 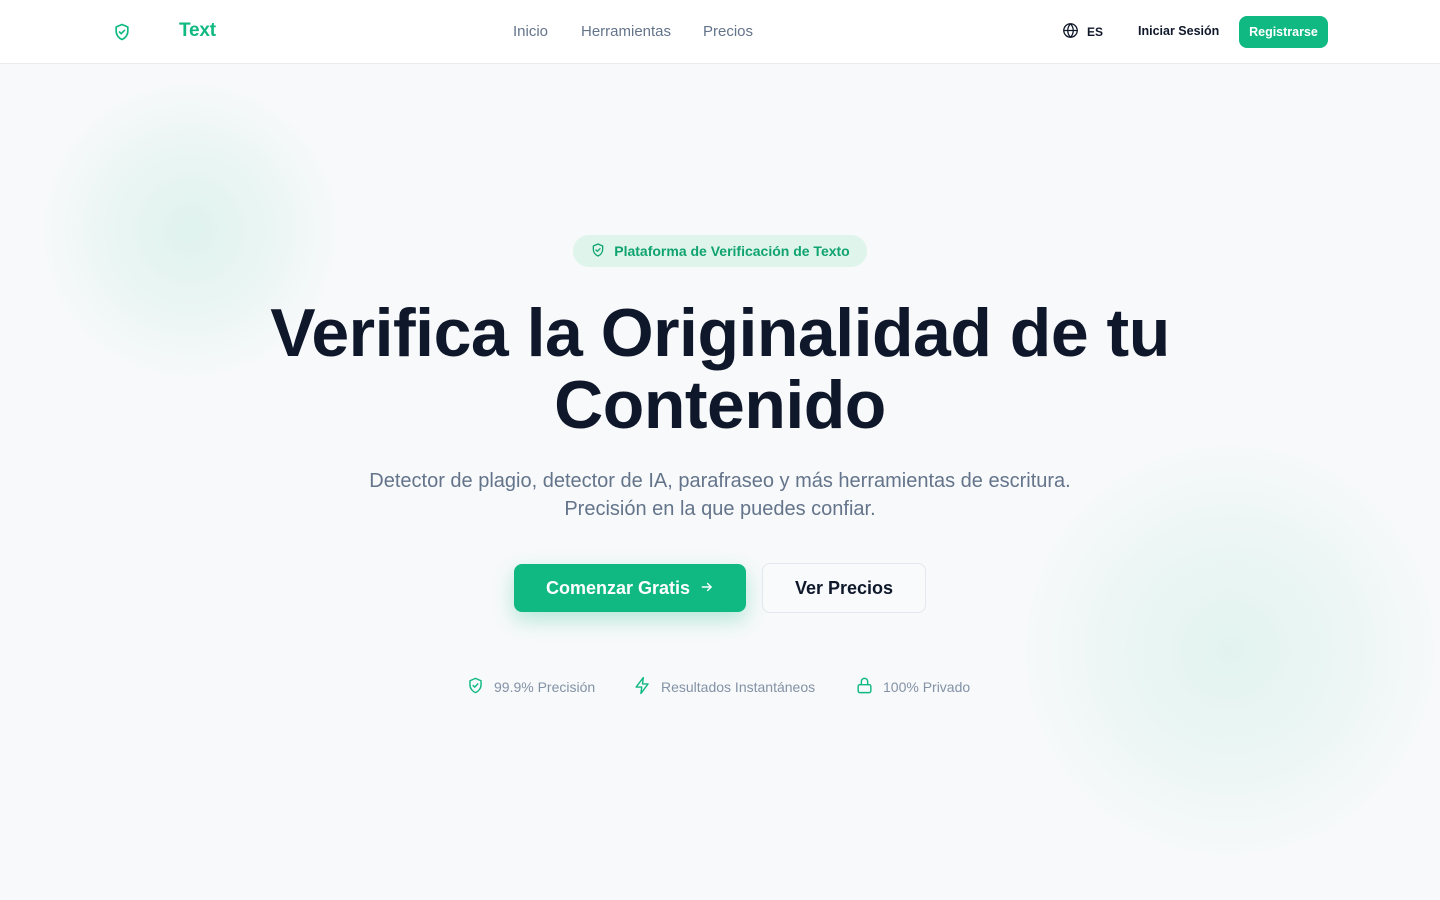 What do you see at coordinates (545, 687) in the screenshot?
I see `feature-label: 99.9% Precisión` at bounding box center [545, 687].